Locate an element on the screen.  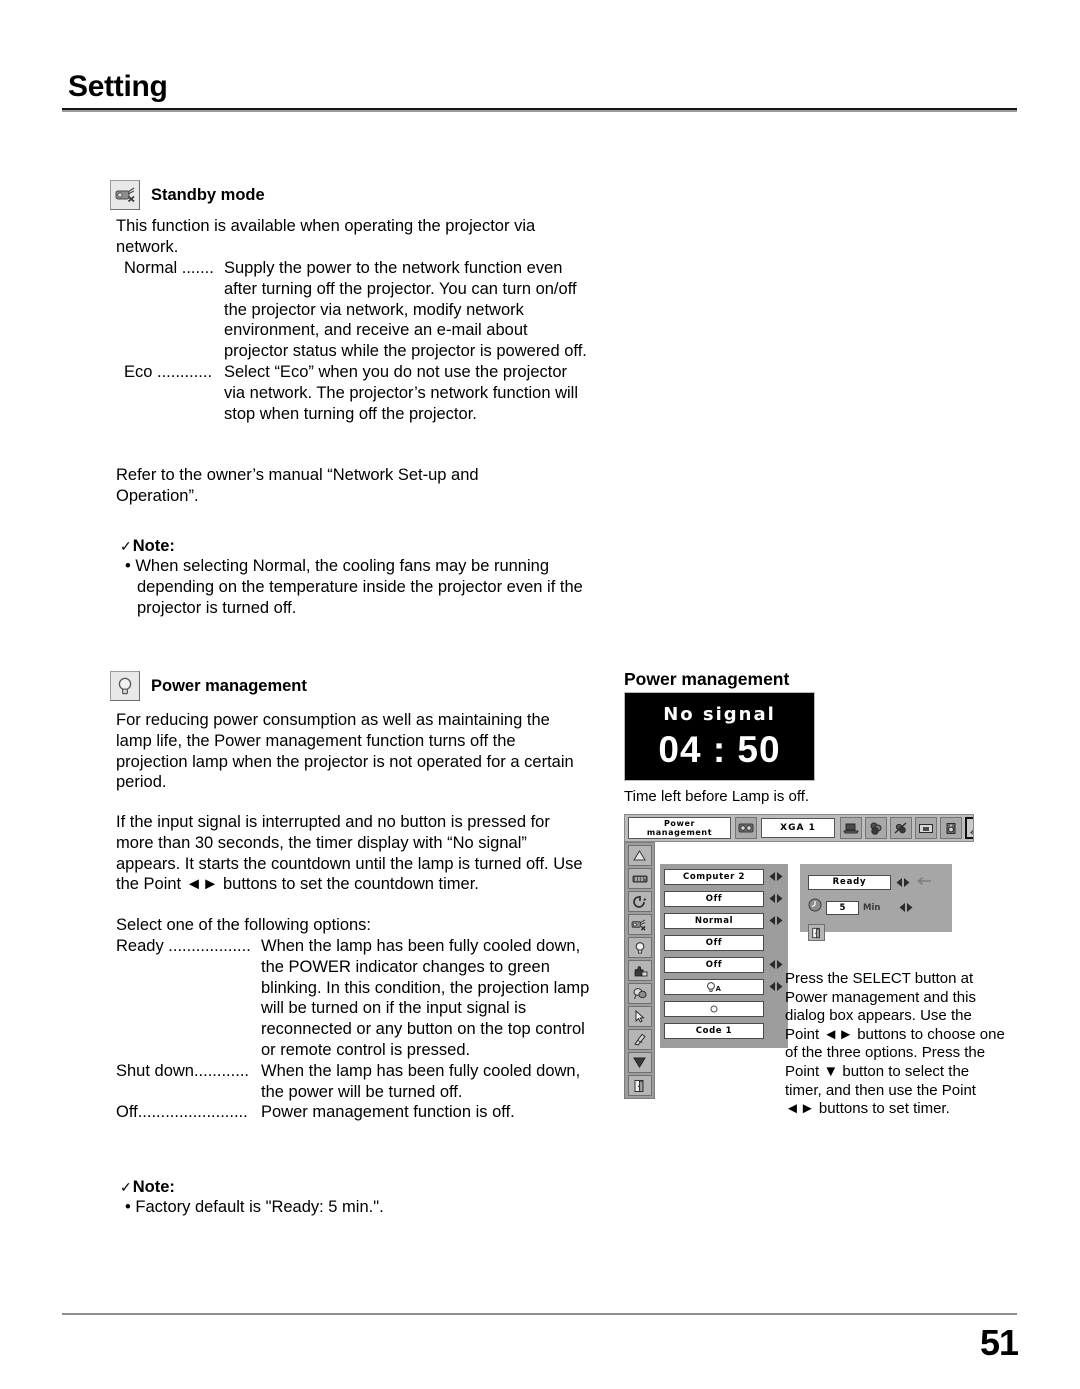
countdown-timer: 04 : 50 is located at coordinates (719, 749).